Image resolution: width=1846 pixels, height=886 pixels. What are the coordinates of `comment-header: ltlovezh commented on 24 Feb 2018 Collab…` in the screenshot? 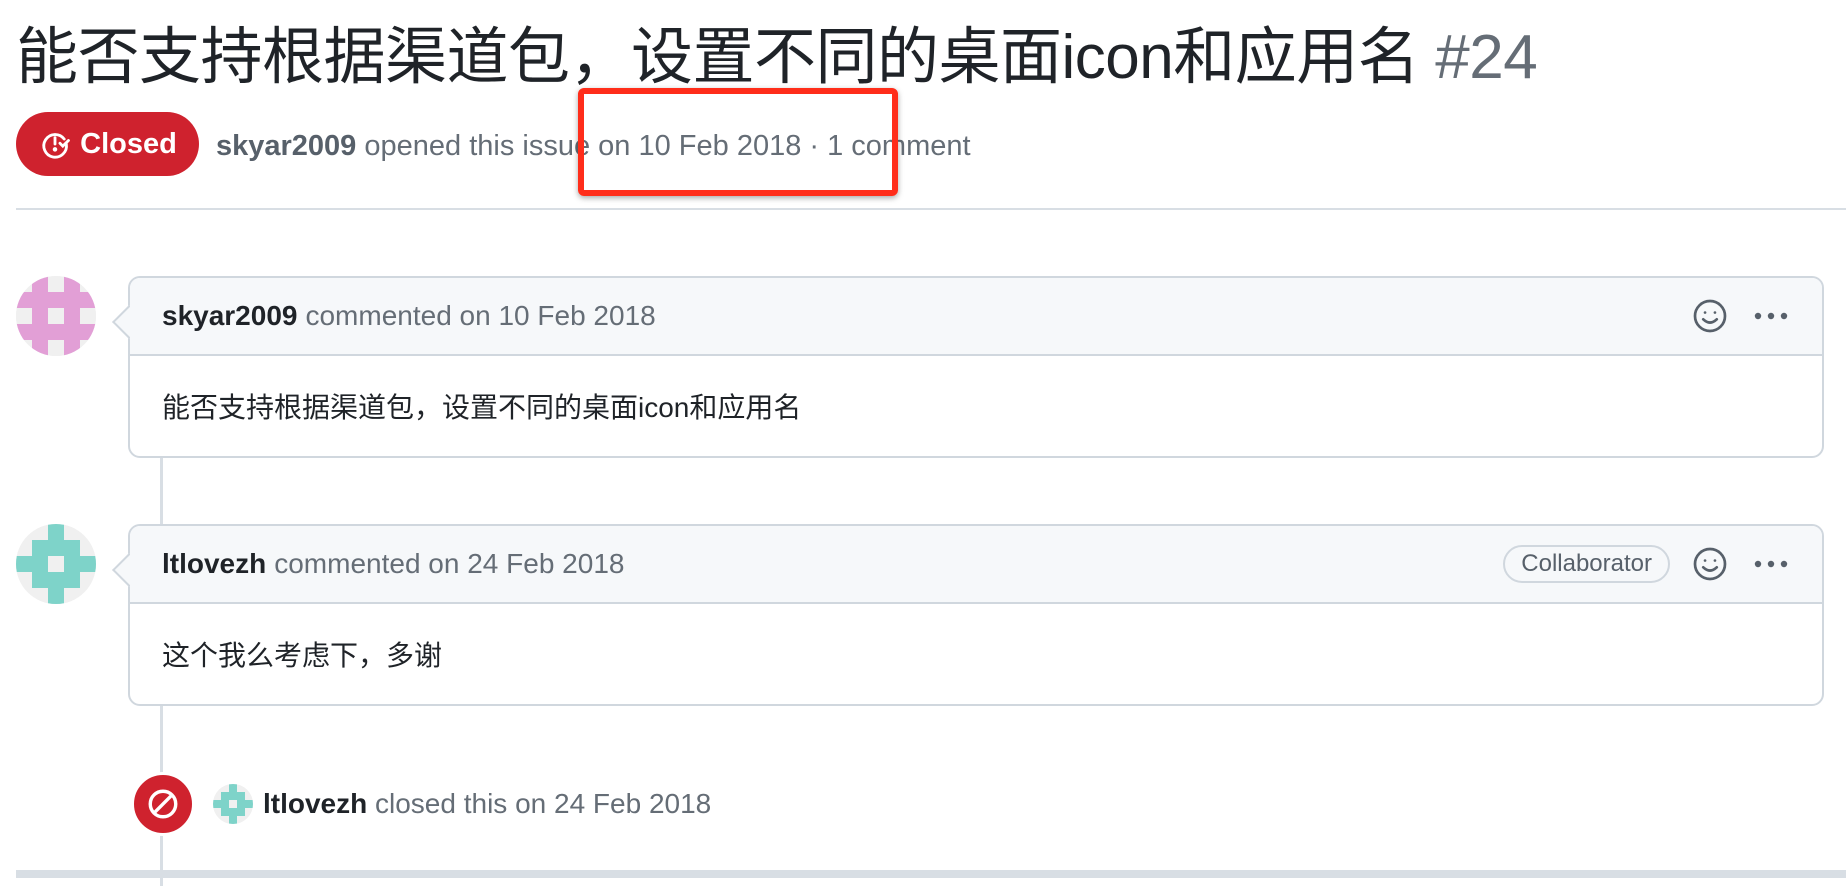 It's located at (976, 565).